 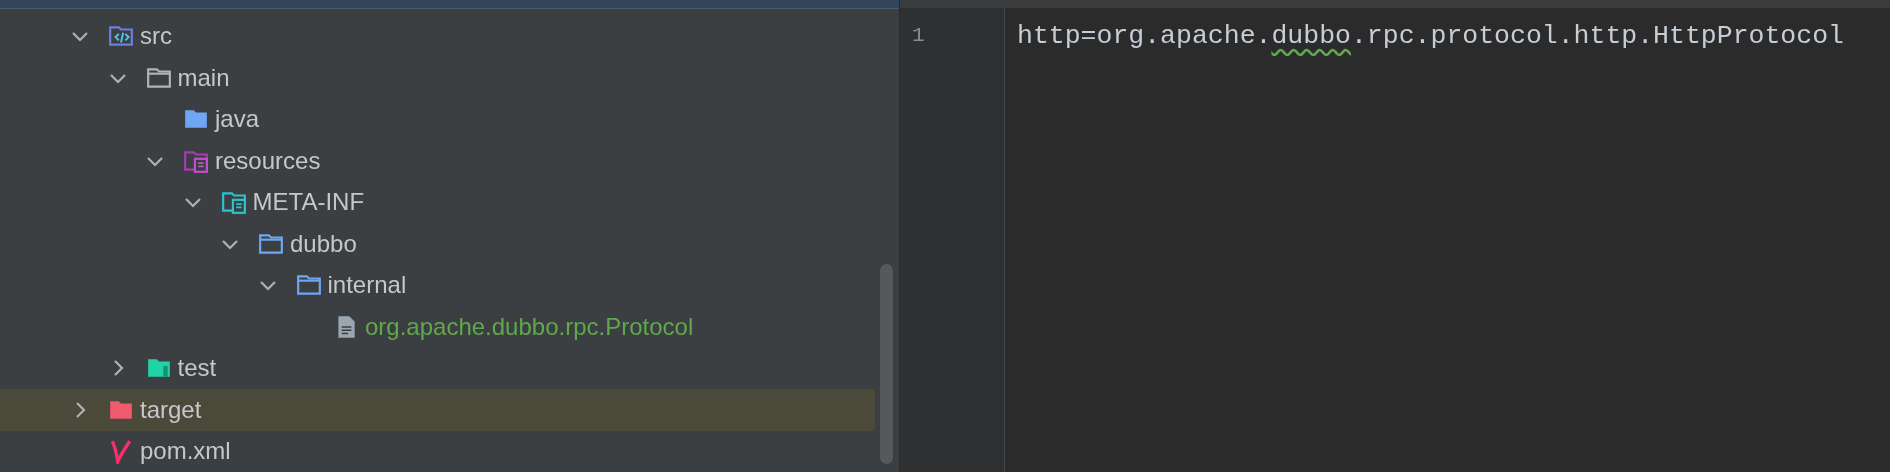 What do you see at coordinates (437, 36) in the screenshot?
I see `tree-row: src` at bounding box center [437, 36].